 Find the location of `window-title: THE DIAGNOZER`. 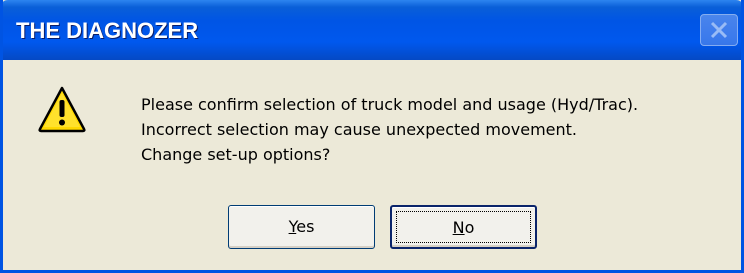

window-title: THE DIAGNOZER is located at coordinates (107, 30).